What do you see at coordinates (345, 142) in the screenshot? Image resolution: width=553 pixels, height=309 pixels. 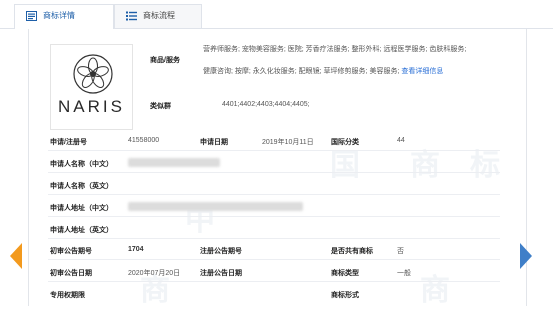 I see `intl-class-label: 国际分类` at bounding box center [345, 142].